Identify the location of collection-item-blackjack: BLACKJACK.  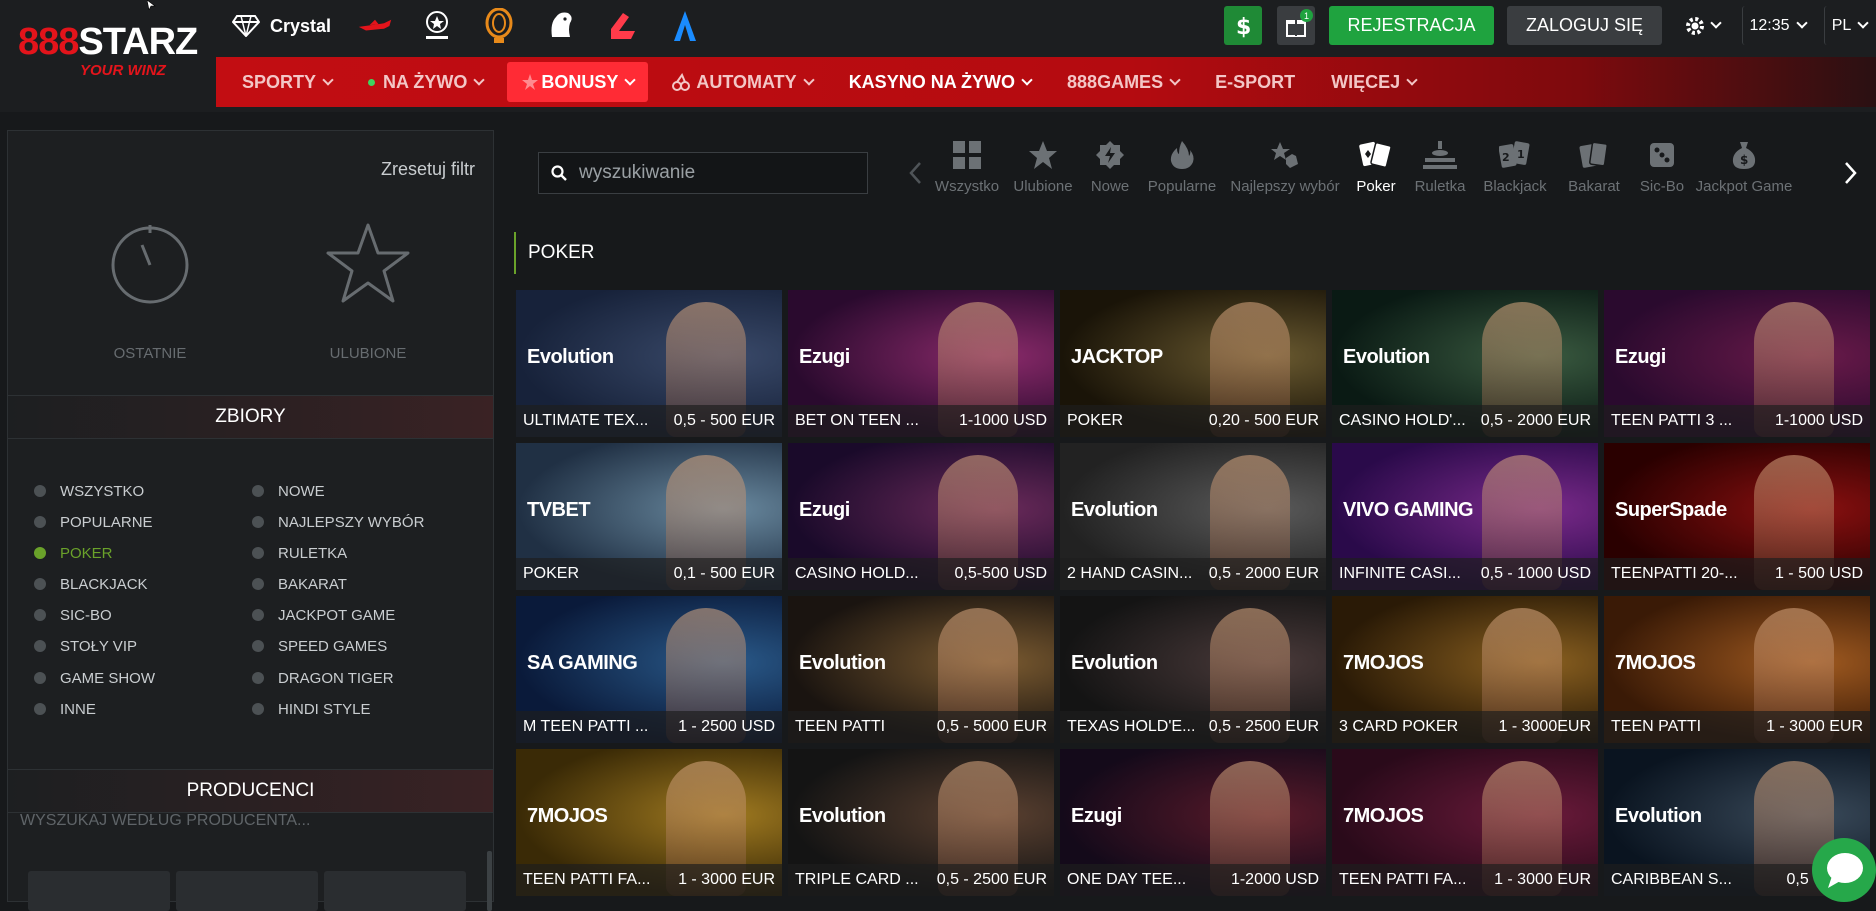
(91, 584).